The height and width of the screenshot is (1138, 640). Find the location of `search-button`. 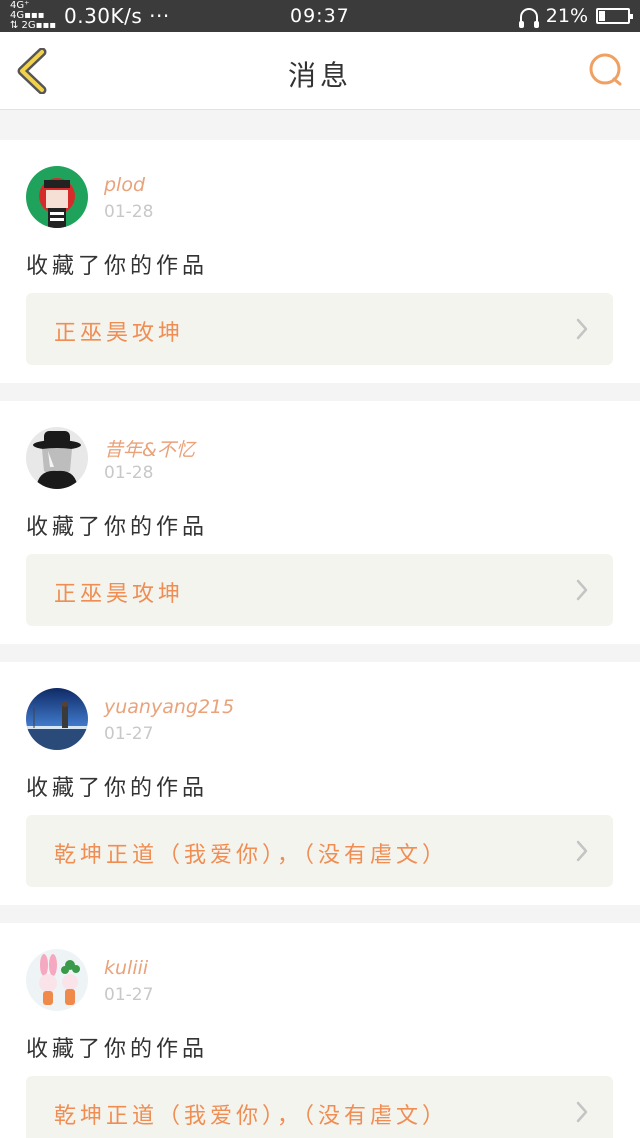

search-button is located at coordinates (606, 70).